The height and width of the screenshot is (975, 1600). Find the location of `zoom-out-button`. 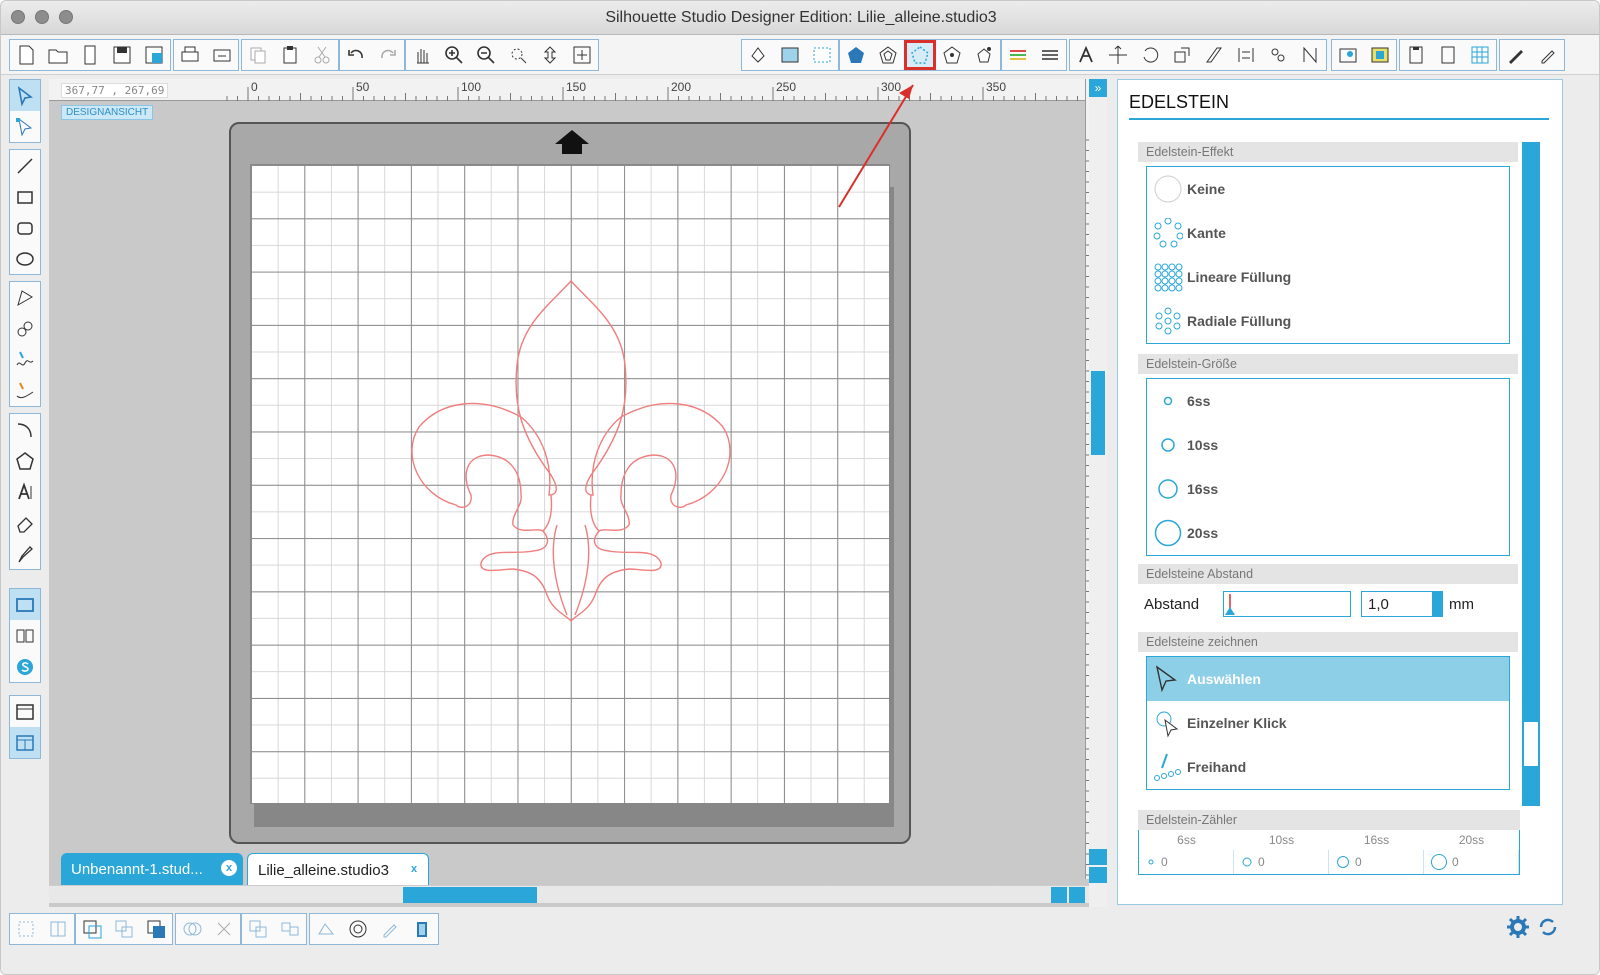

zoom-out-button is located at coordinates (486, 55).